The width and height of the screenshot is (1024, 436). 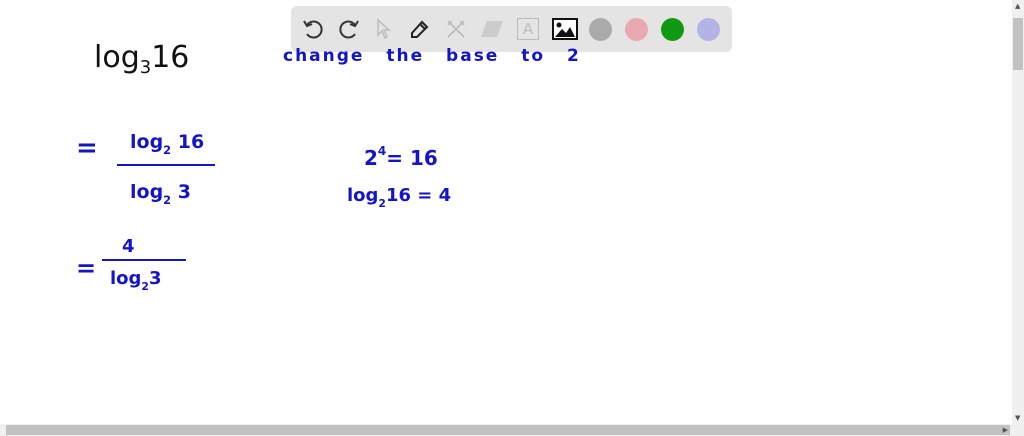 What do you see at coordinates (399, 197) in the screenshot?
I see `side-equation-log: log216 = 4` at bounding box center [399, 197].